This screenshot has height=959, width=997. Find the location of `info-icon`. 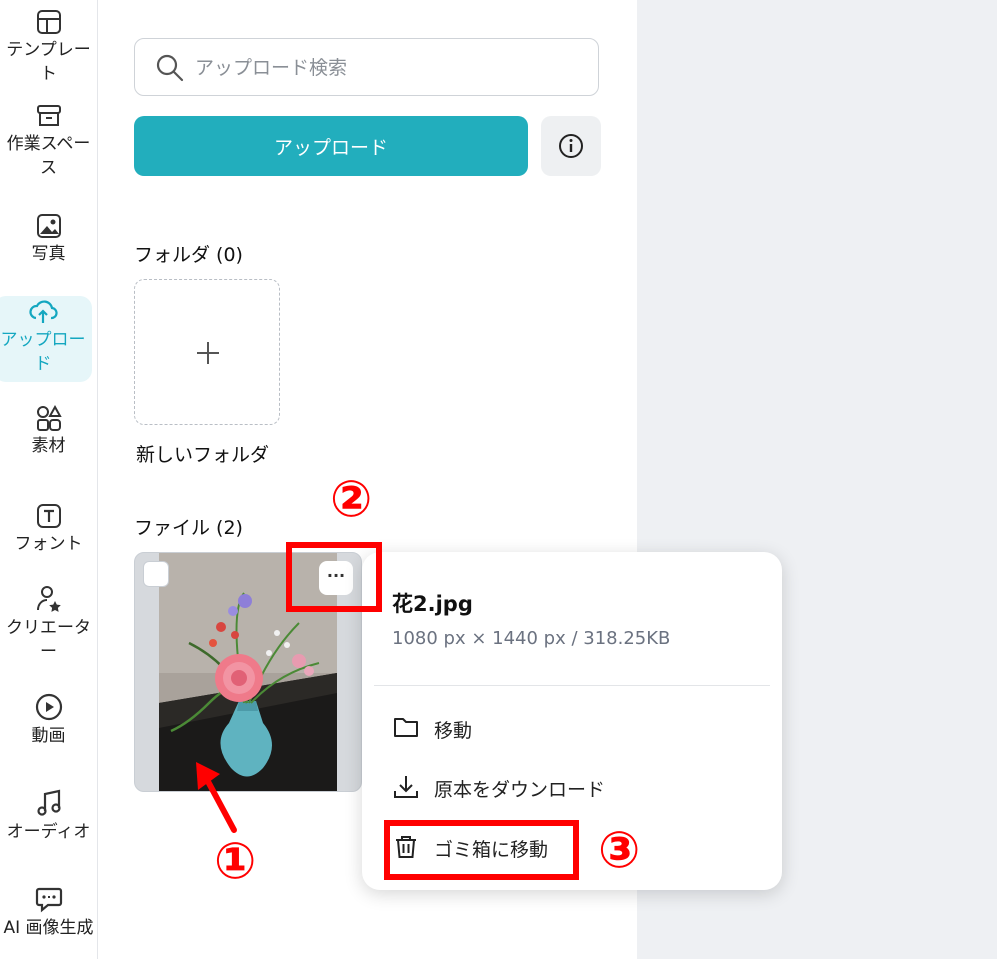

info-icon is located at coordinates (571, 146).